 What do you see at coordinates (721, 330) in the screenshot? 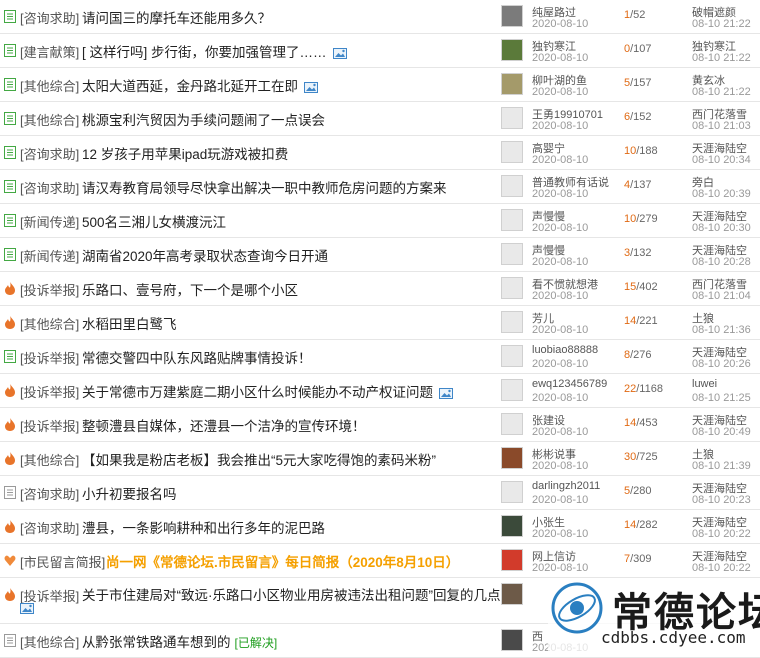
I see `last-reply-time: 08-10 21:36` at bounding box center [721, 330].